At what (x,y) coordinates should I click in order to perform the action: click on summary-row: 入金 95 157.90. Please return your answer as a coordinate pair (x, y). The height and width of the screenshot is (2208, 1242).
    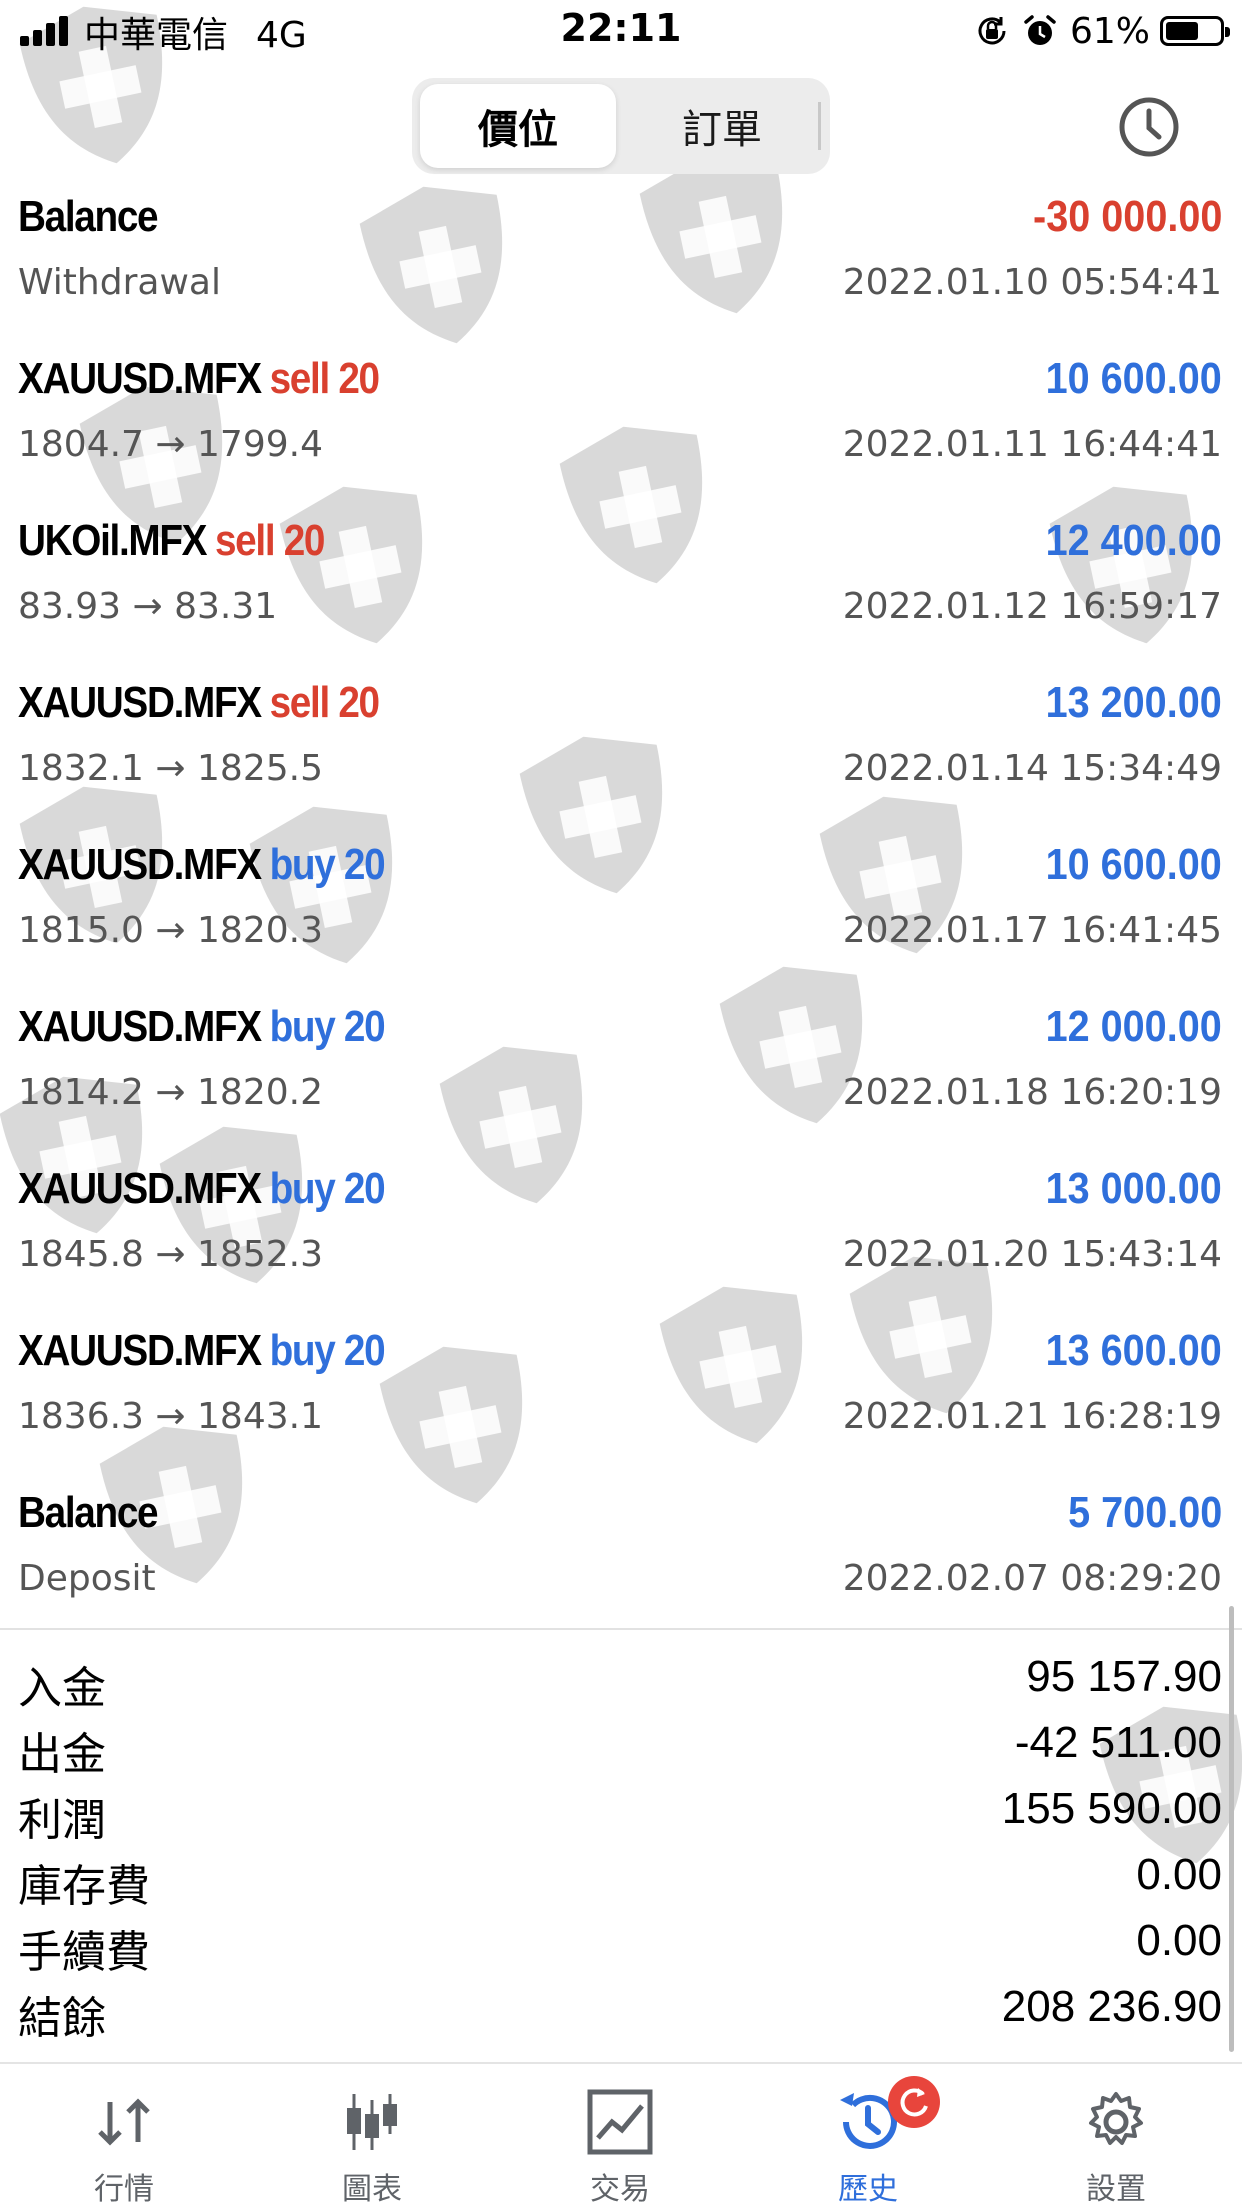
    Looking at the image, I should click on (621, 1681).